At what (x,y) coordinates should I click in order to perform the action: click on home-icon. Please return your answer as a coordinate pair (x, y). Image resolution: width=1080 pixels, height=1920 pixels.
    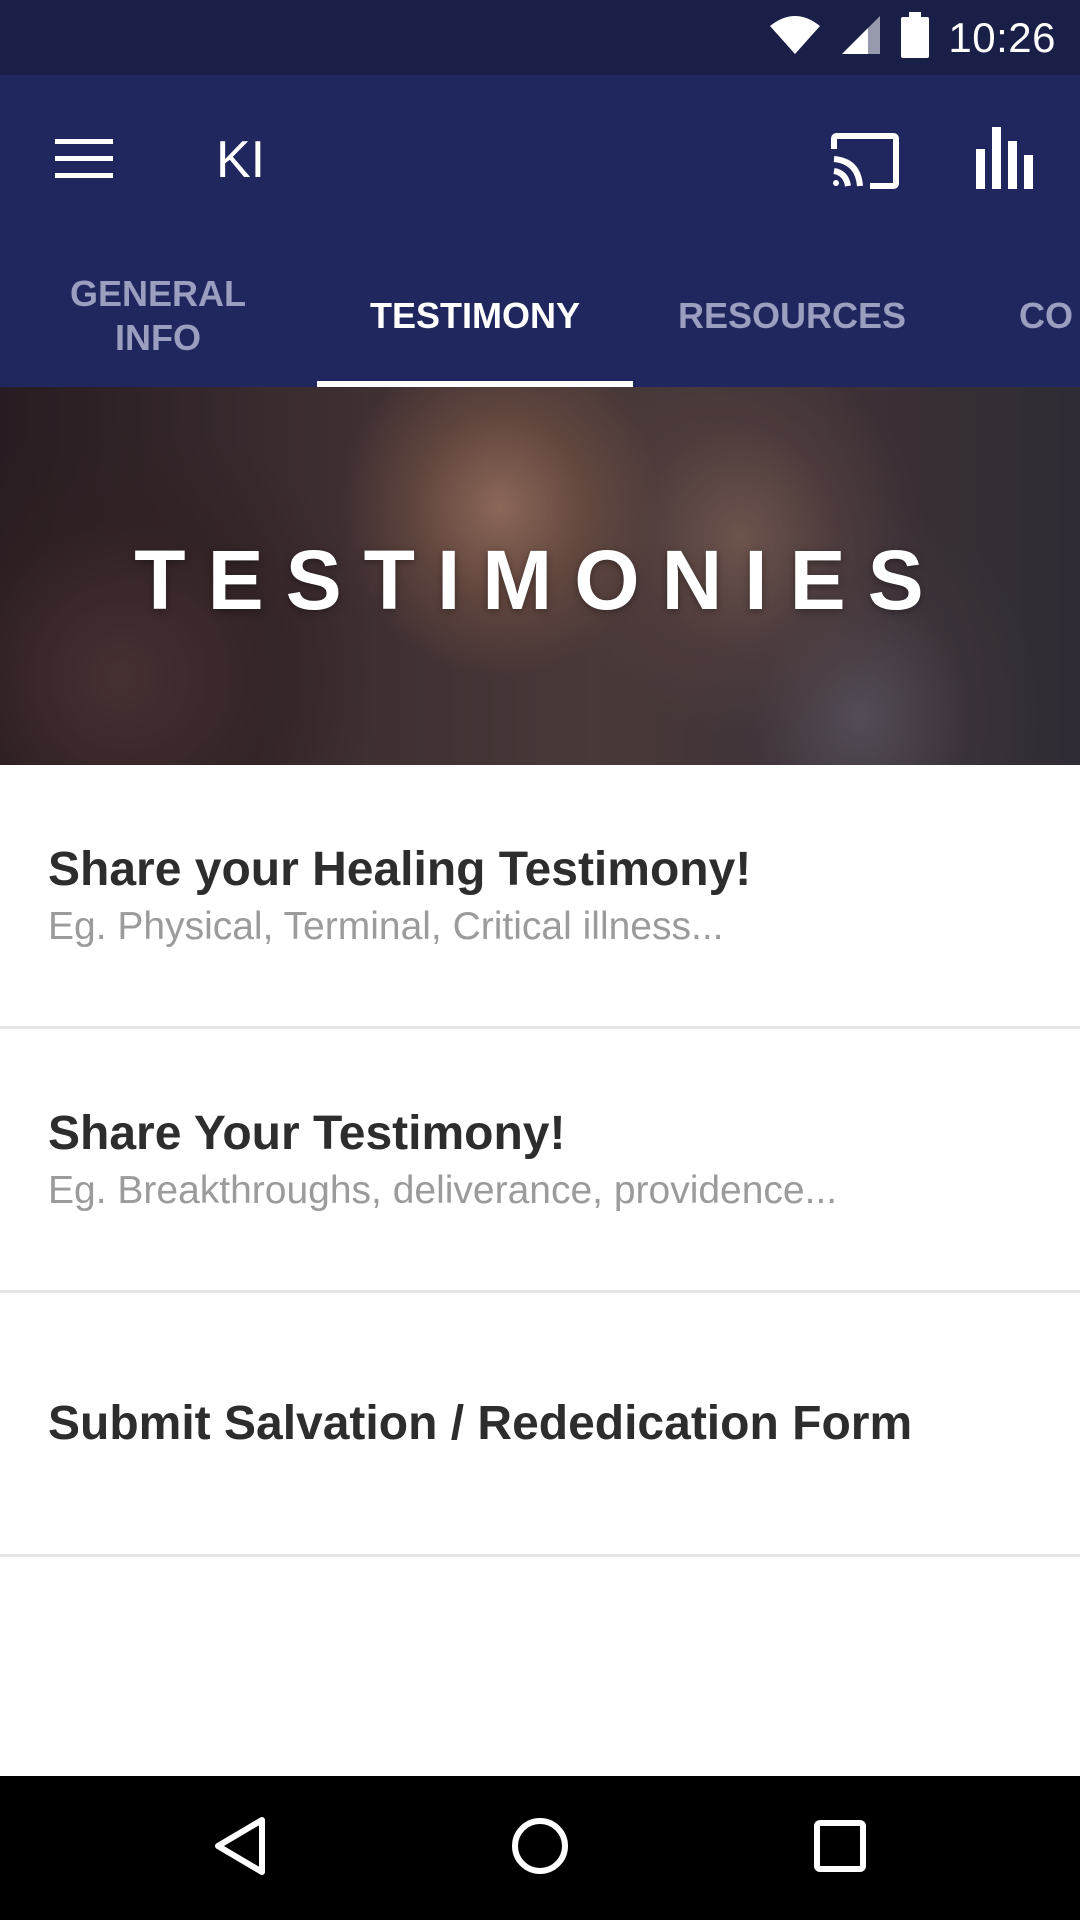
    Looking at the image, I should click on (540, 1848).